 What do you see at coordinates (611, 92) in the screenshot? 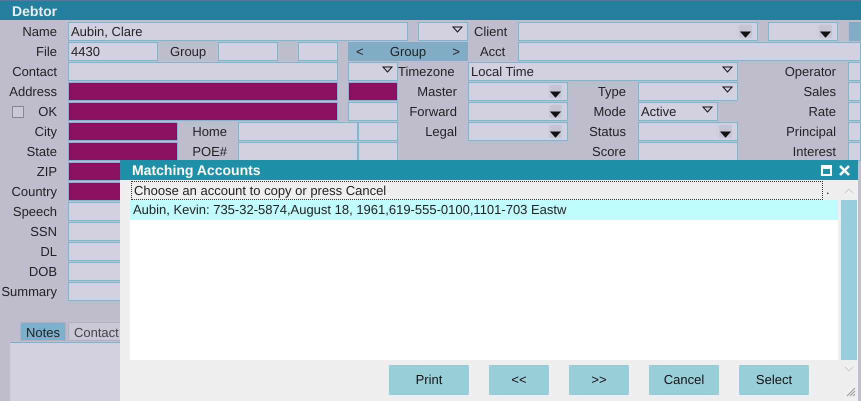
I see `field-label: Type` at bounding box center [611, 92].